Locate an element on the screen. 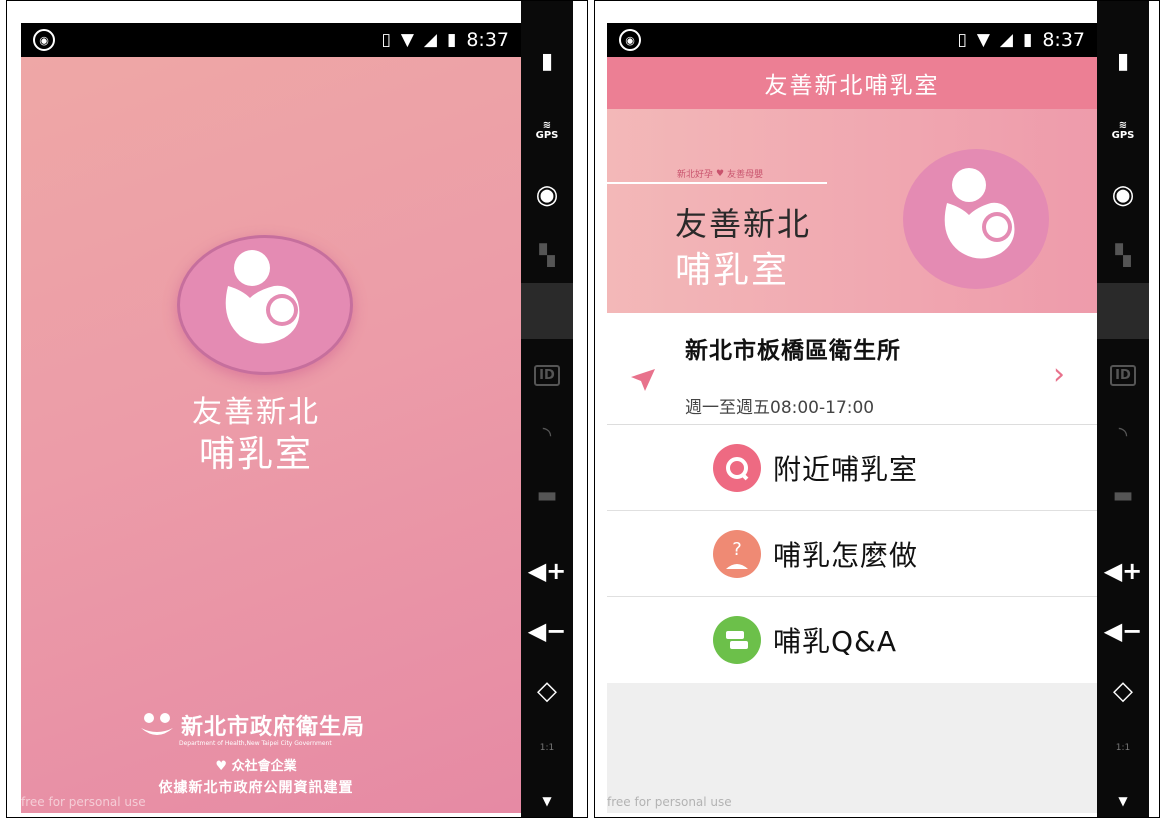  empty-area is located at coordinates (852, 748).